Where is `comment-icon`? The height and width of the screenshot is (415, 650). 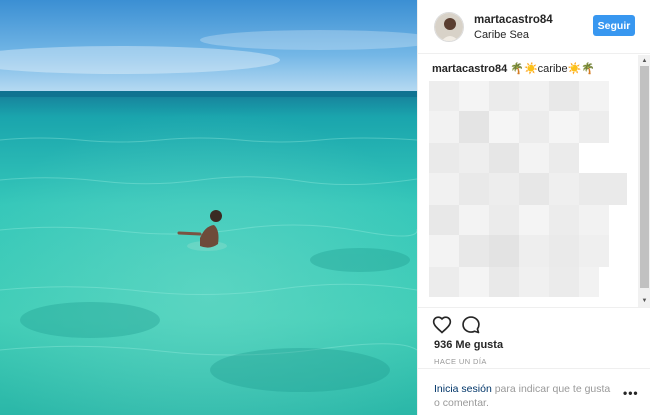
comment-icon is located at coordinates (471, 325).